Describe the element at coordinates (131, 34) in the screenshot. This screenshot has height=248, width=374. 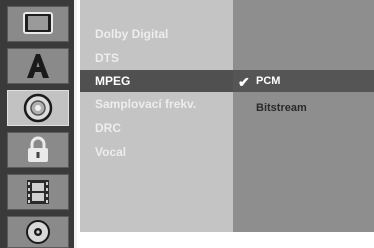
I see `menu-item-dolby-digital: Dolby Digital` at that location.